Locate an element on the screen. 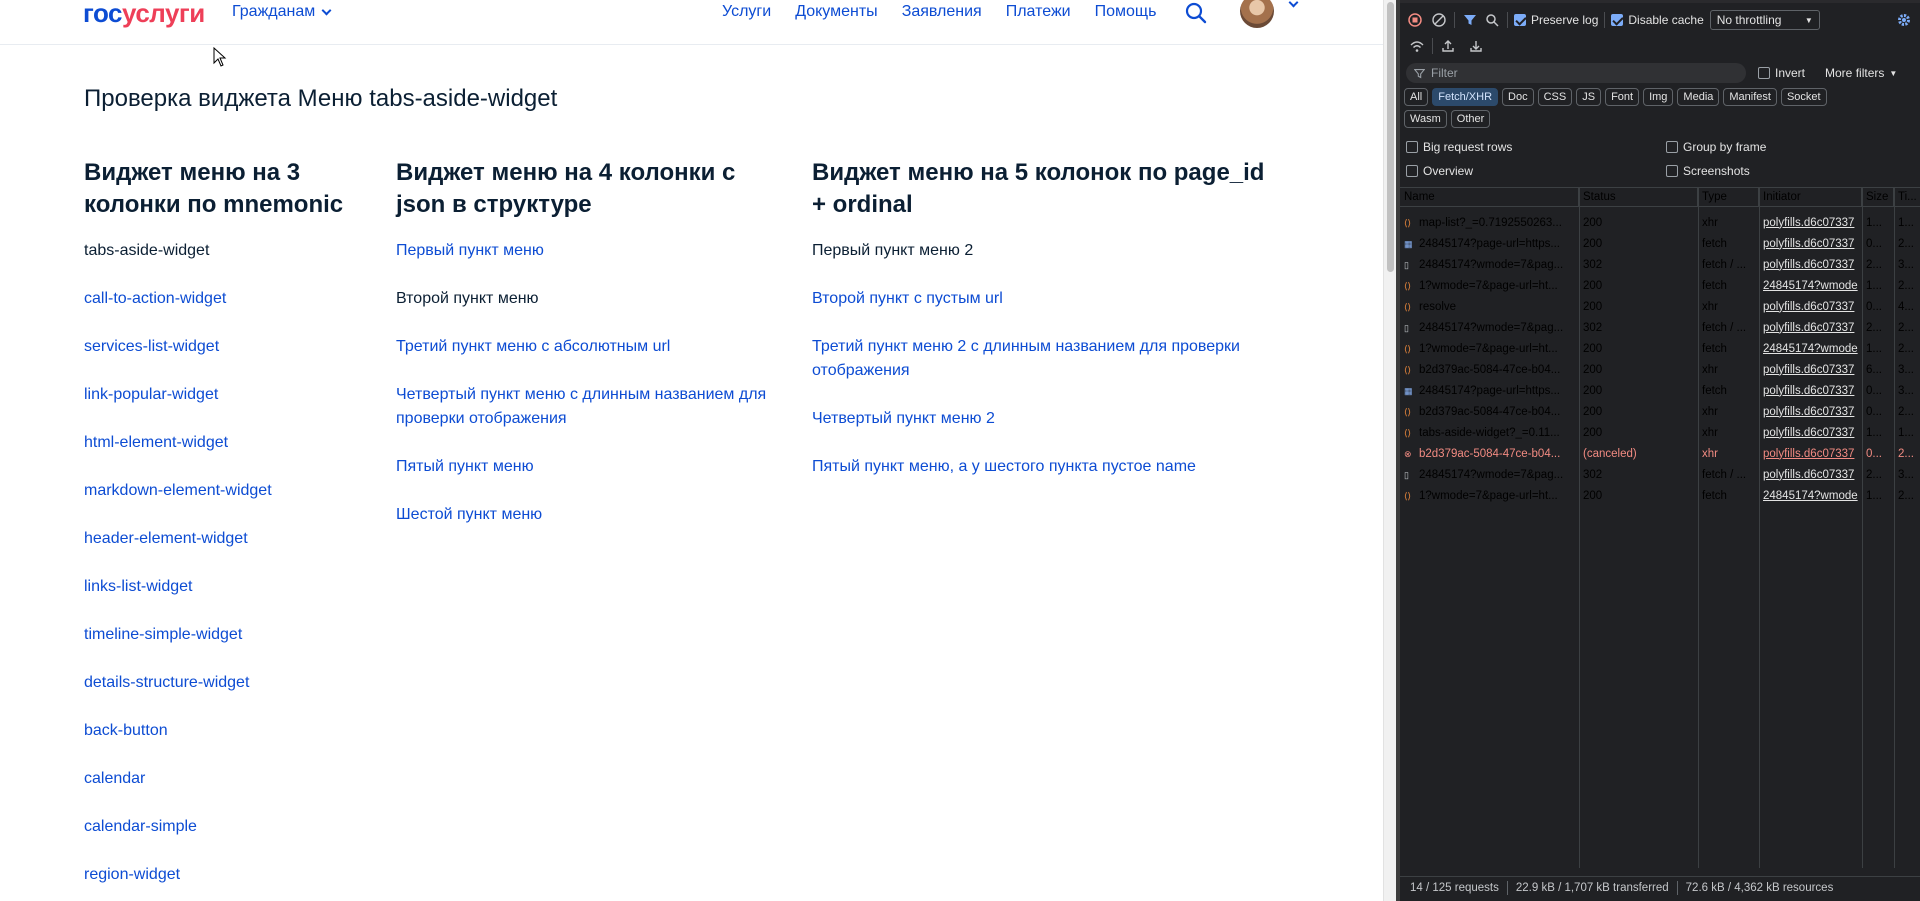 The image size is (1920, 901). type-filter-js: JS is located at coordinates (1589, 97).